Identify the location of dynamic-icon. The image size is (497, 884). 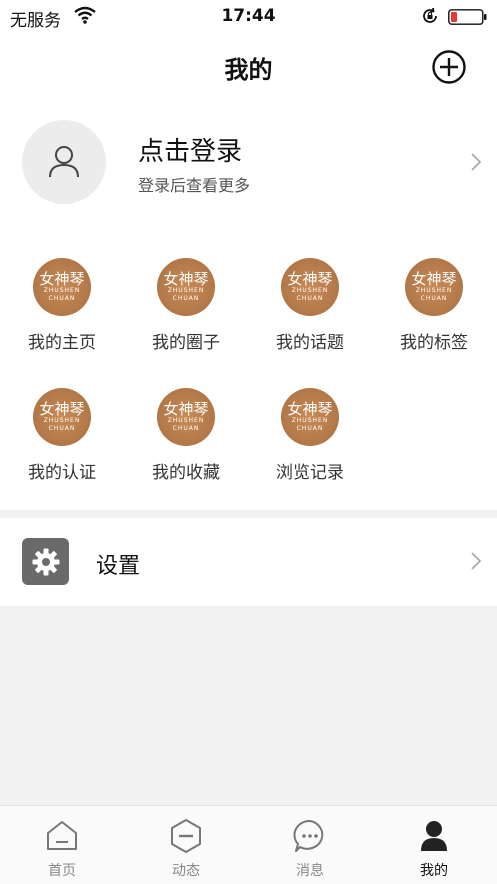
(186, 836).